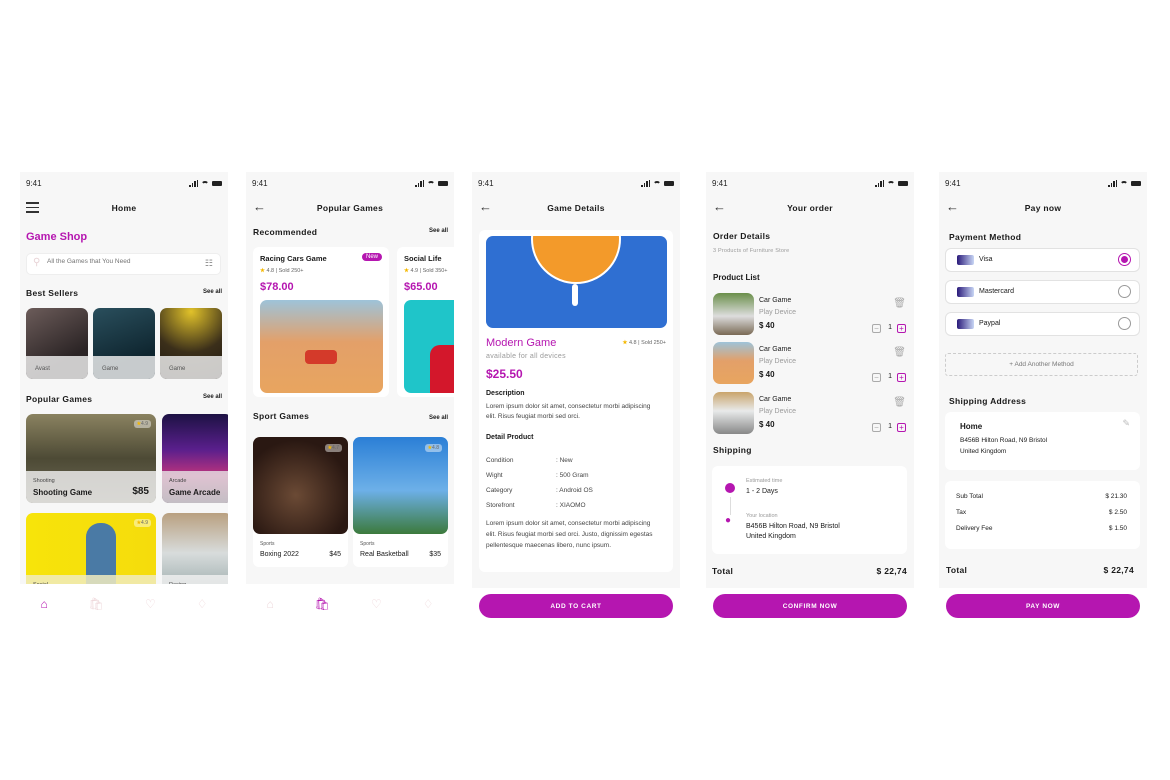 This screenshot has width=1170, height=780. Describe the element at coordinates (423, 258) in the screenshot. I see `game-name: Social Life` at that location.